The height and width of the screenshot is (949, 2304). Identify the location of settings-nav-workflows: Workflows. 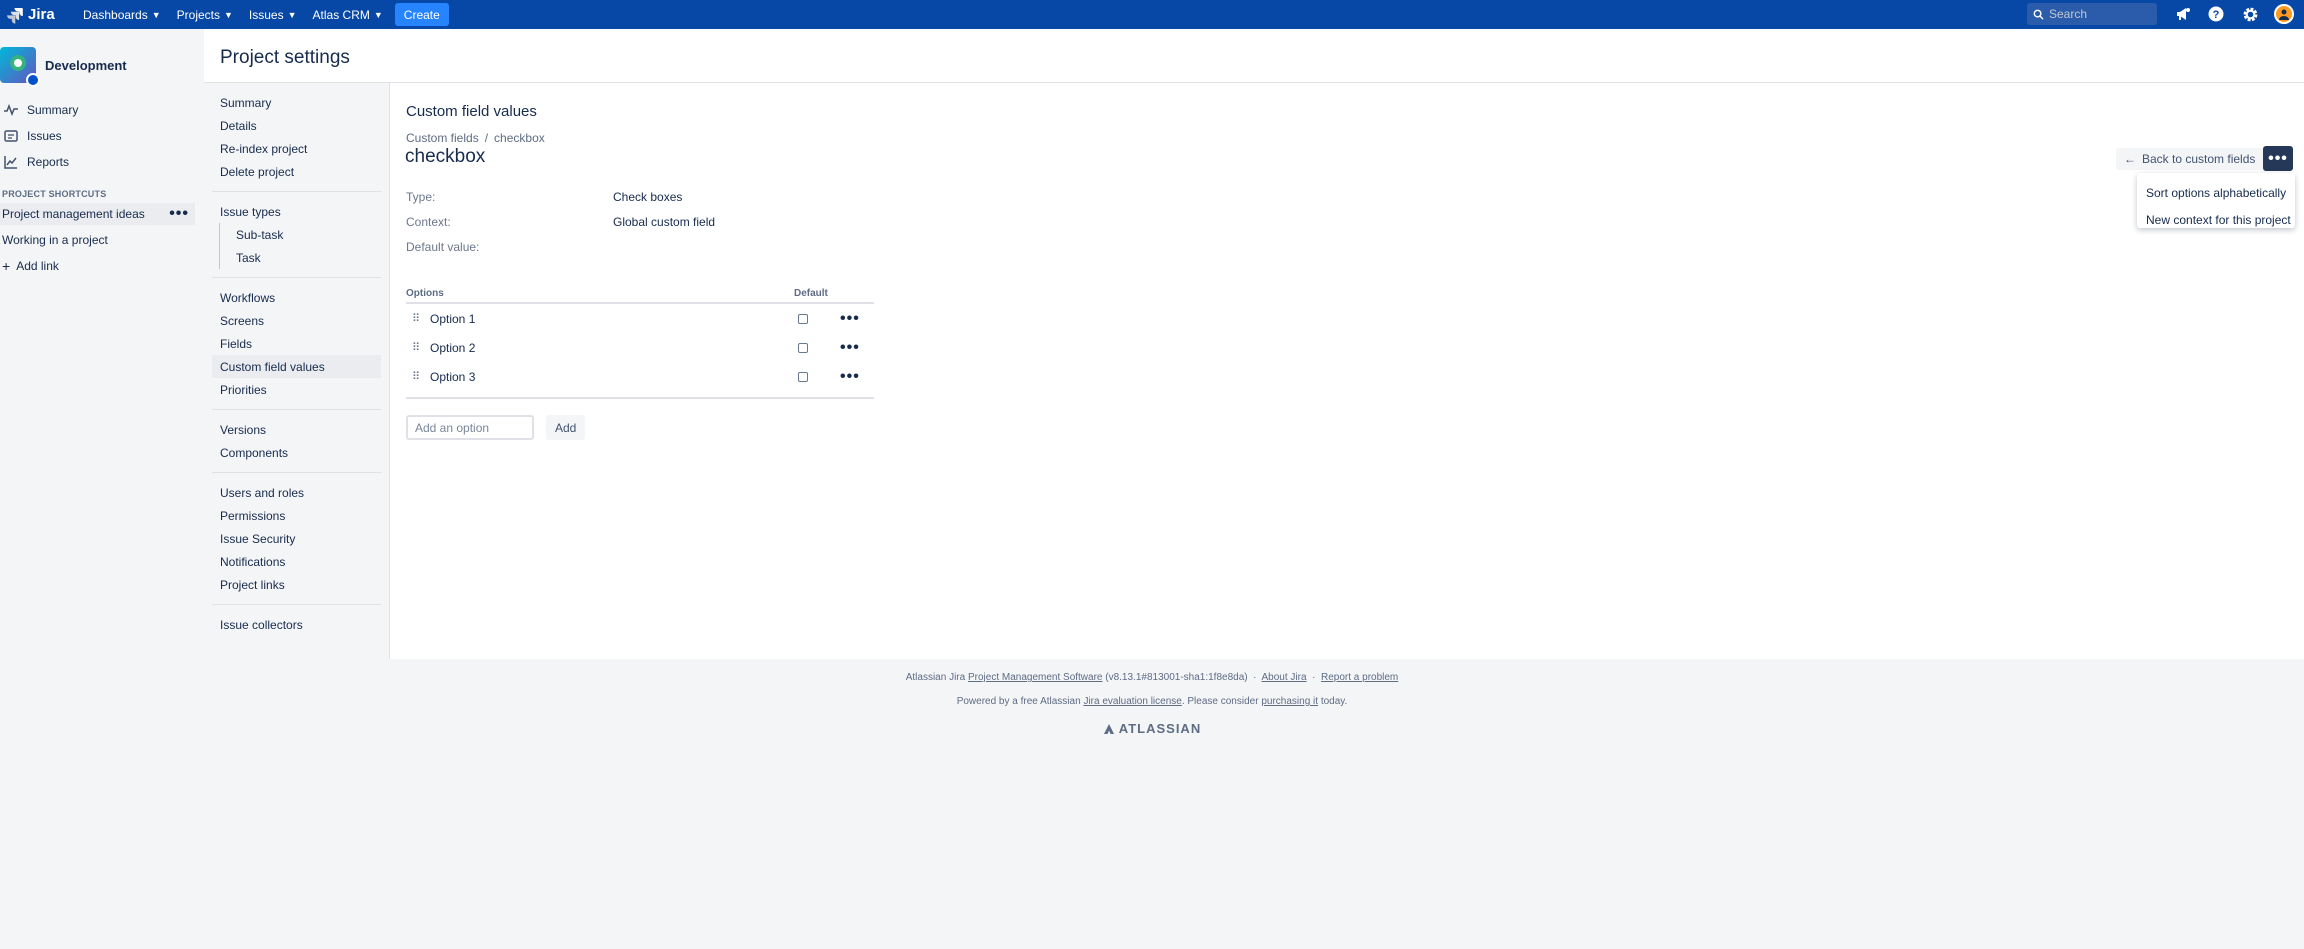
(296, 297).